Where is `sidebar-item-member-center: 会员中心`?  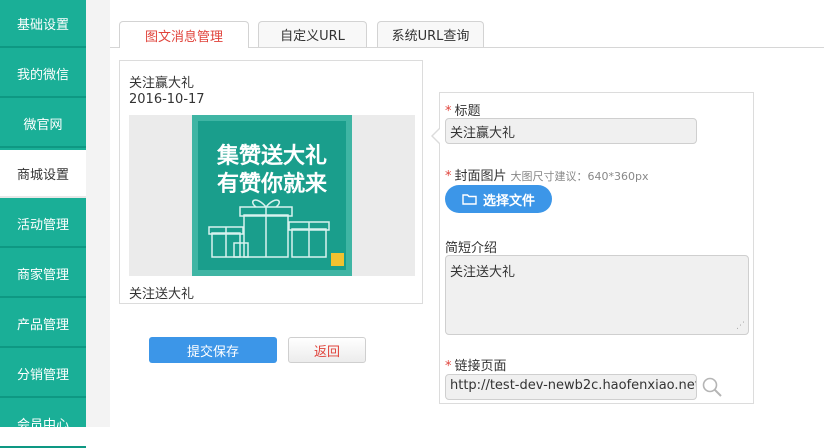 sidebar-item-member-center: 会员中心 is located at coordinates (43, 424).